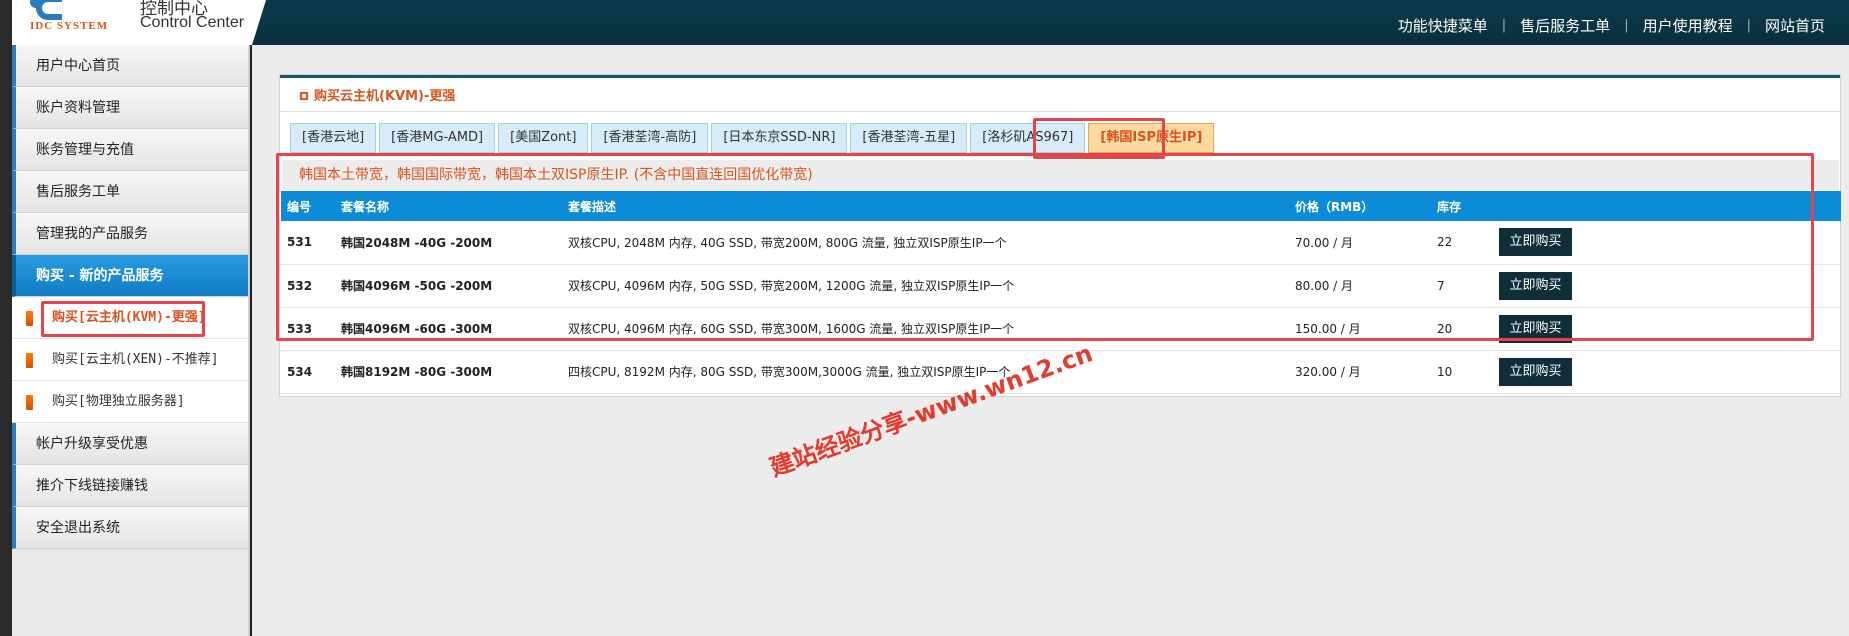 The image size is (1849, 636). Describe the element at coordinates (1360, 372) in the screenshot. I see `cell-price: 320.00 / 月` at that location.